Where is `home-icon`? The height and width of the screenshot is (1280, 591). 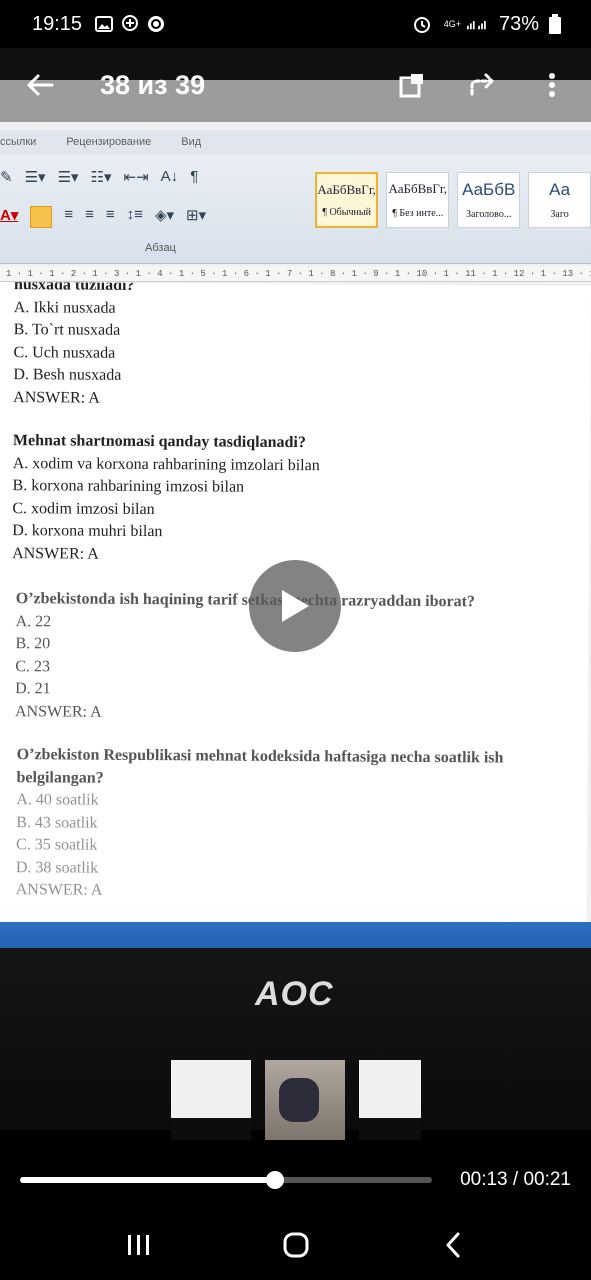 home-icon is located at coordinates (295, 1245).